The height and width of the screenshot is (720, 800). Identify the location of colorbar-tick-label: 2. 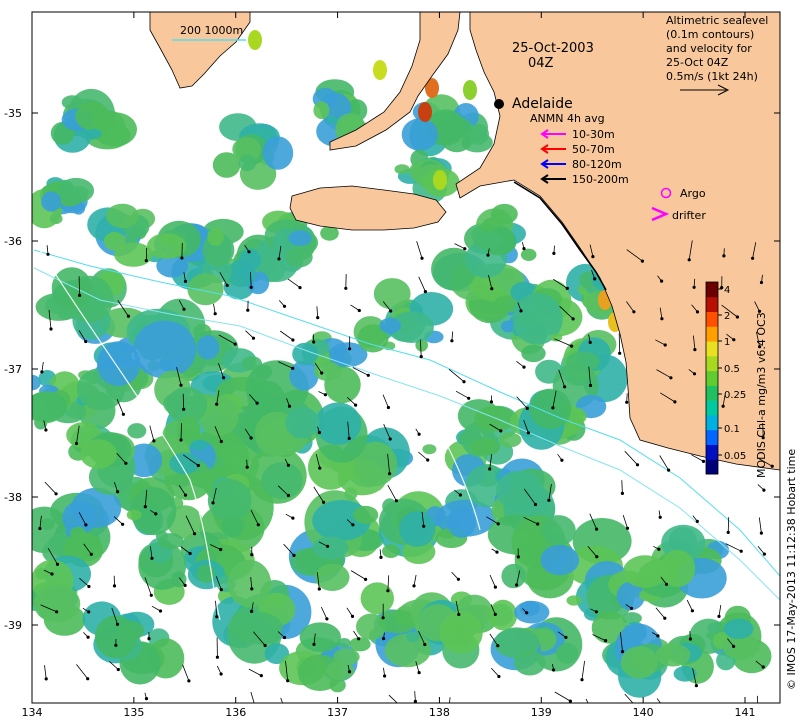
(727, 316).